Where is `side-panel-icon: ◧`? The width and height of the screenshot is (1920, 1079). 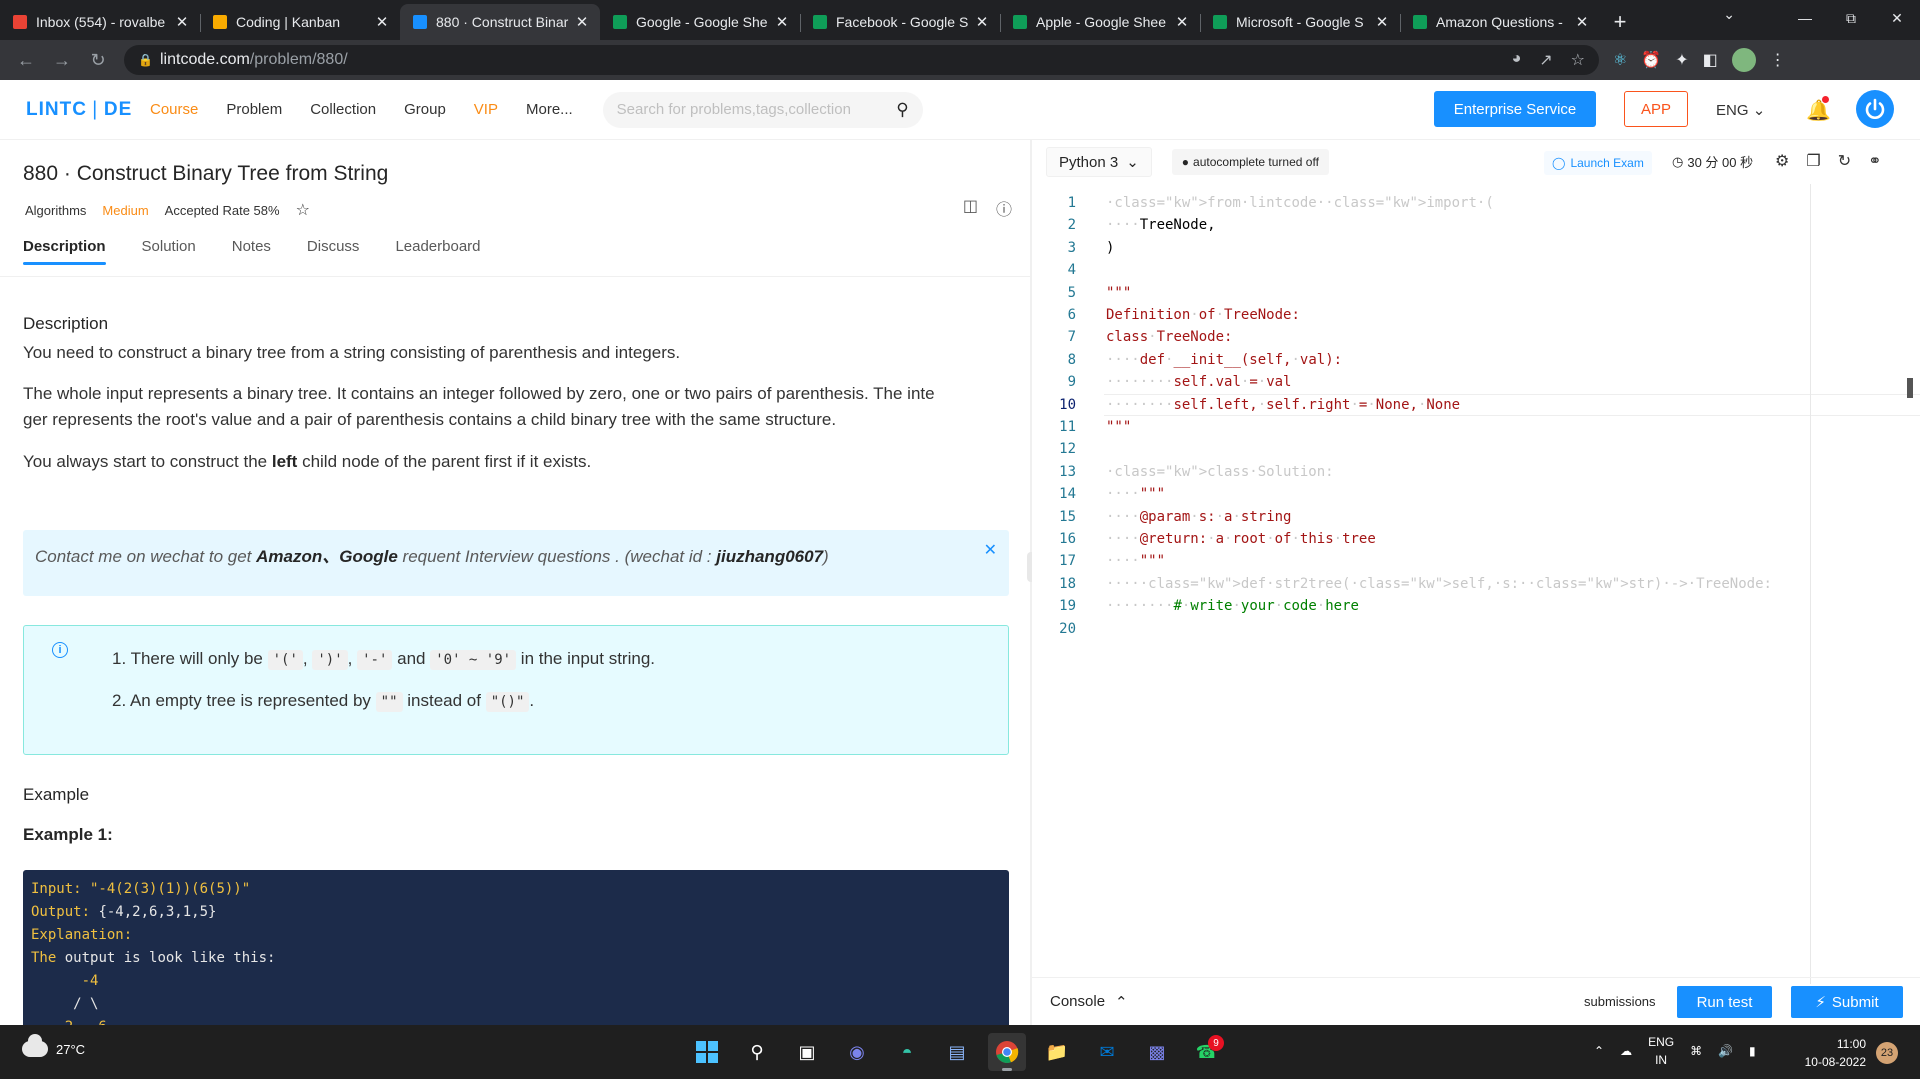 side-panel-icon: ◧ is located at coordinates (1710, 60).